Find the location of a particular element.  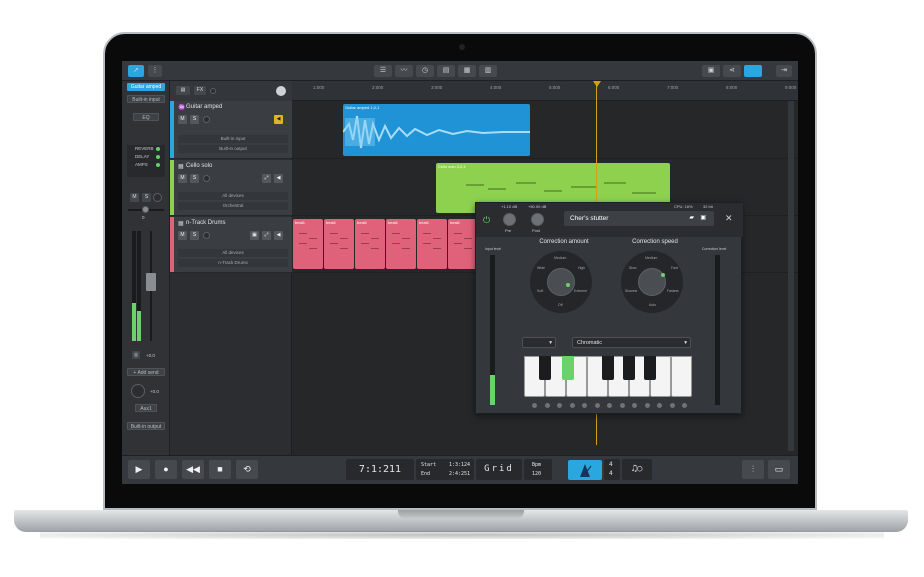

grid-button: Grid is located at coordinates (499, 469).